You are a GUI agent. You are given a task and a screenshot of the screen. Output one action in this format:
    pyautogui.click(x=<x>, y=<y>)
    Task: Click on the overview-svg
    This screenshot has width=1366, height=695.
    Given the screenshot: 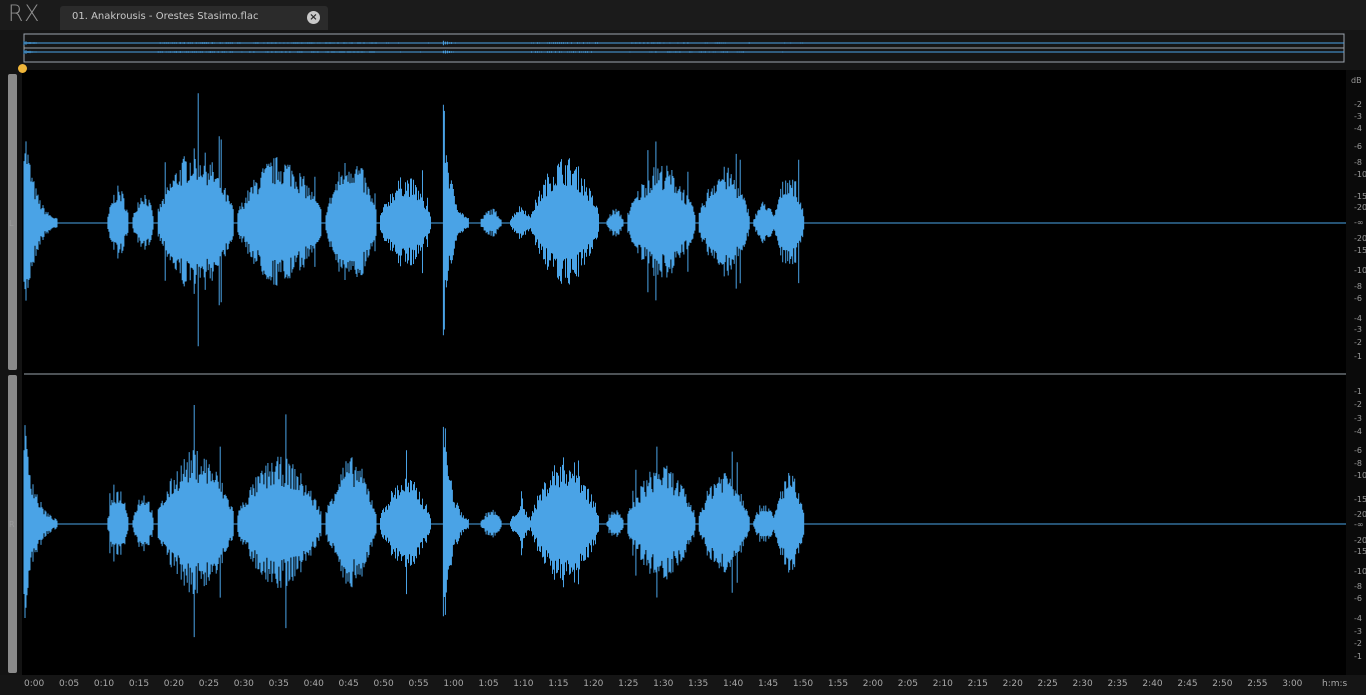 What is the action you would take?
    pyautogui.click(x=683, y=50)
    